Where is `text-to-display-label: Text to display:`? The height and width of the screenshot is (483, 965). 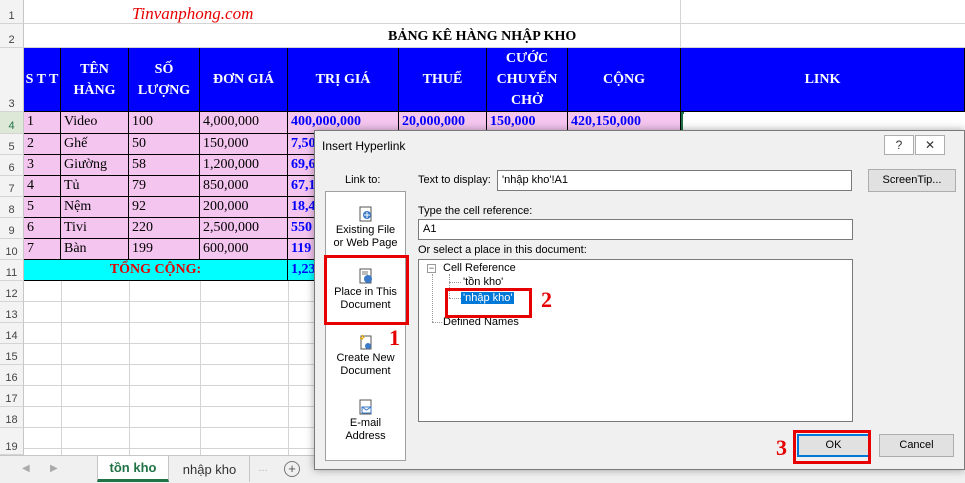
text-to-display-label: Text to display: is located at coordinates (454, 180).